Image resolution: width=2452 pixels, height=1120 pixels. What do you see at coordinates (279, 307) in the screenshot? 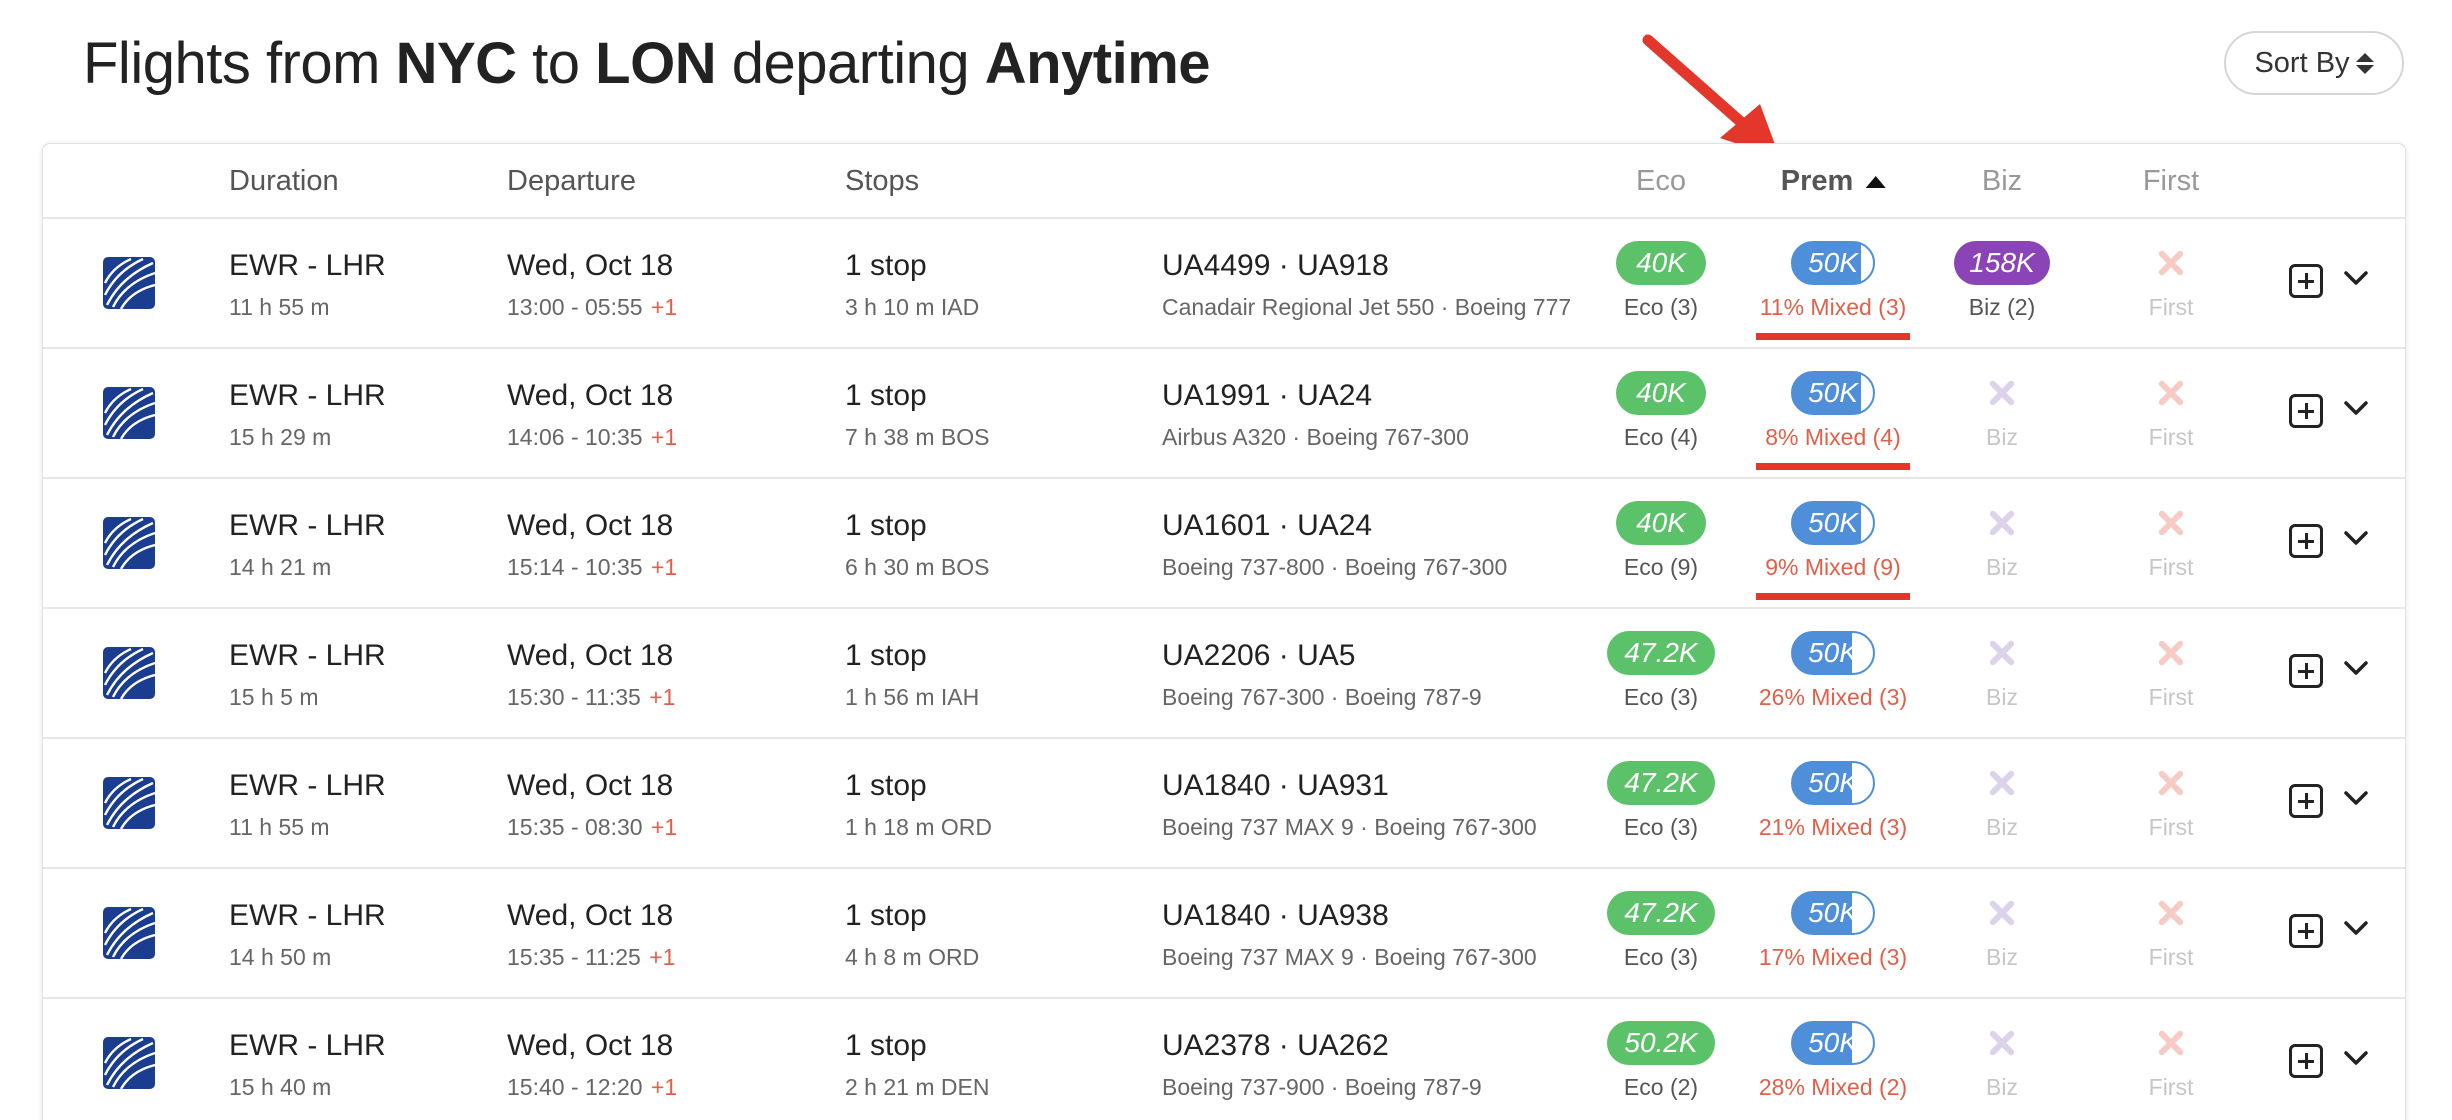
I see `duration: 11 h 55 m` at bounding box center [279, 307].